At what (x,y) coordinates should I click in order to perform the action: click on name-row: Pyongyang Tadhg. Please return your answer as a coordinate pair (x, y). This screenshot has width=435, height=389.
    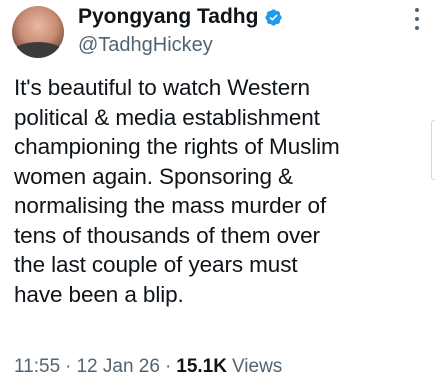
    Looking at the image, I should click on (180, 17).